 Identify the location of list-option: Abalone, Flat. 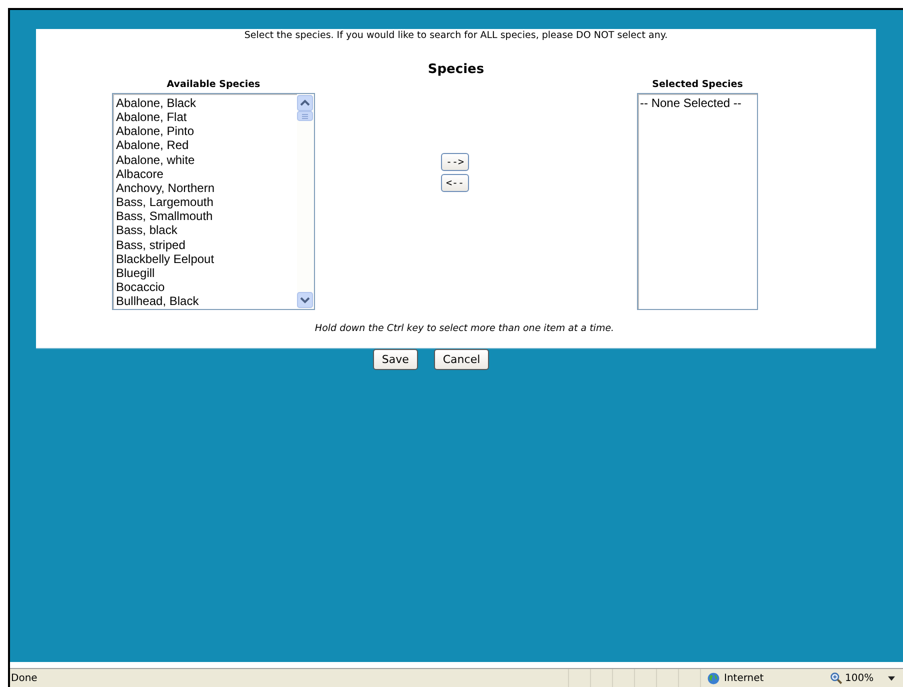
(206, 117).